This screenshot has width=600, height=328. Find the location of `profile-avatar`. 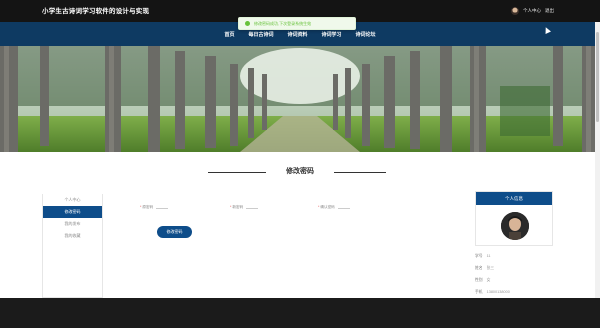

profile-avatar is located at coordinates (515, 226).